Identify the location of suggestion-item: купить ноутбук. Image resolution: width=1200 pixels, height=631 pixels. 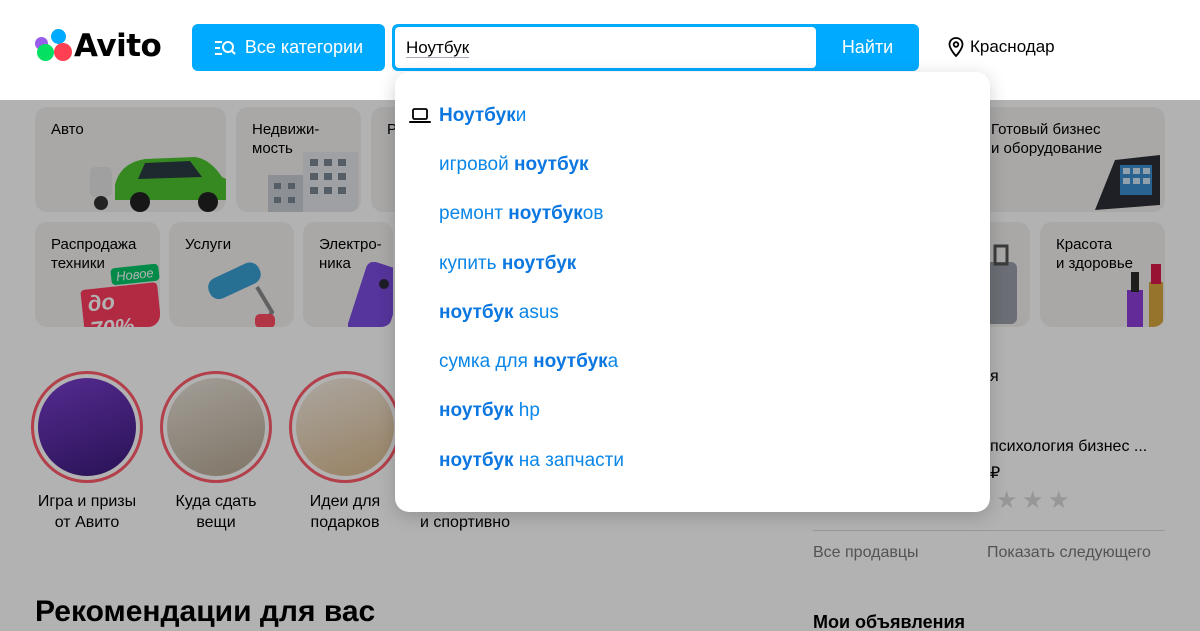
(507, 264).